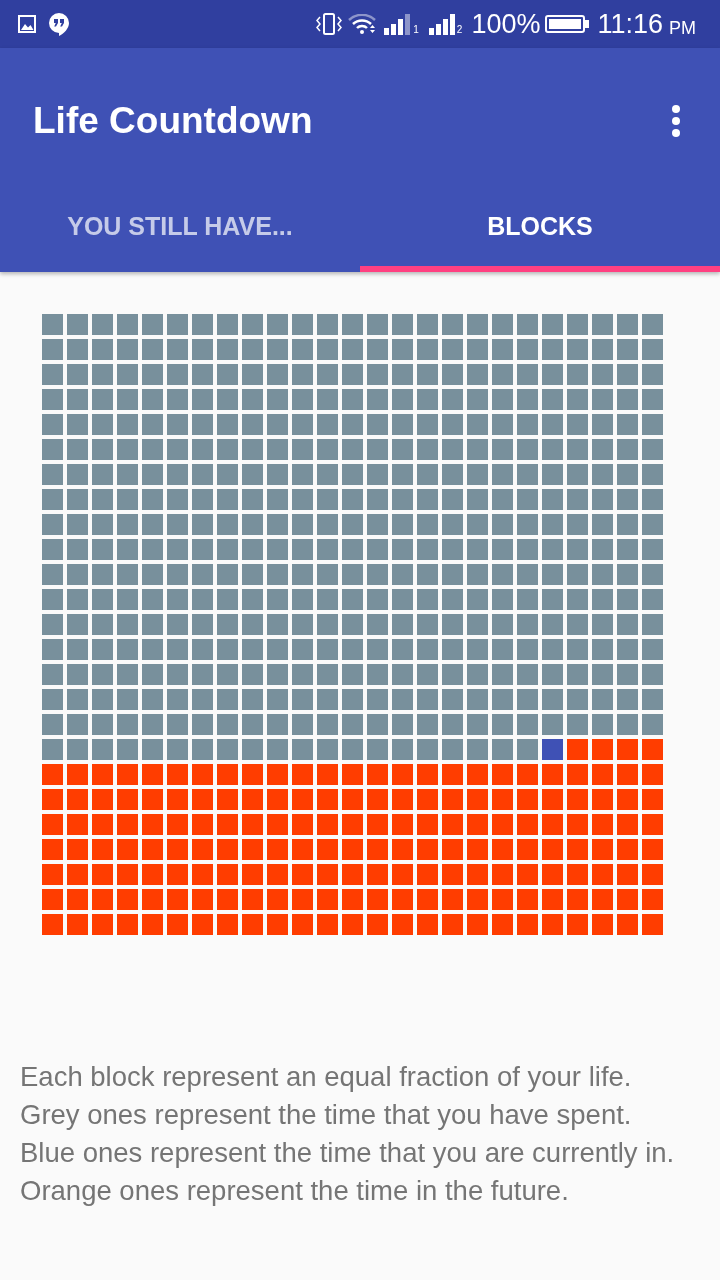  What do you see at coordinates (540, 226) in the screenshot?
I see `tab: BLOCKS` at bounding box center [540, 226].